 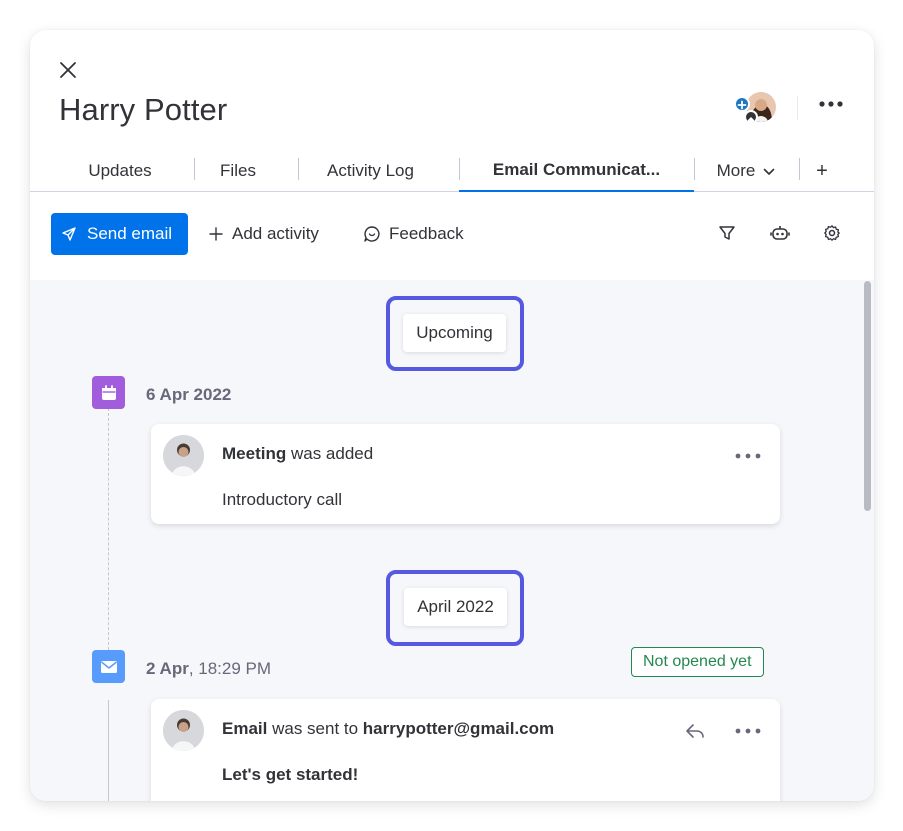 I want to click on feedback-button: Feedback, so click(x=413, y=234).